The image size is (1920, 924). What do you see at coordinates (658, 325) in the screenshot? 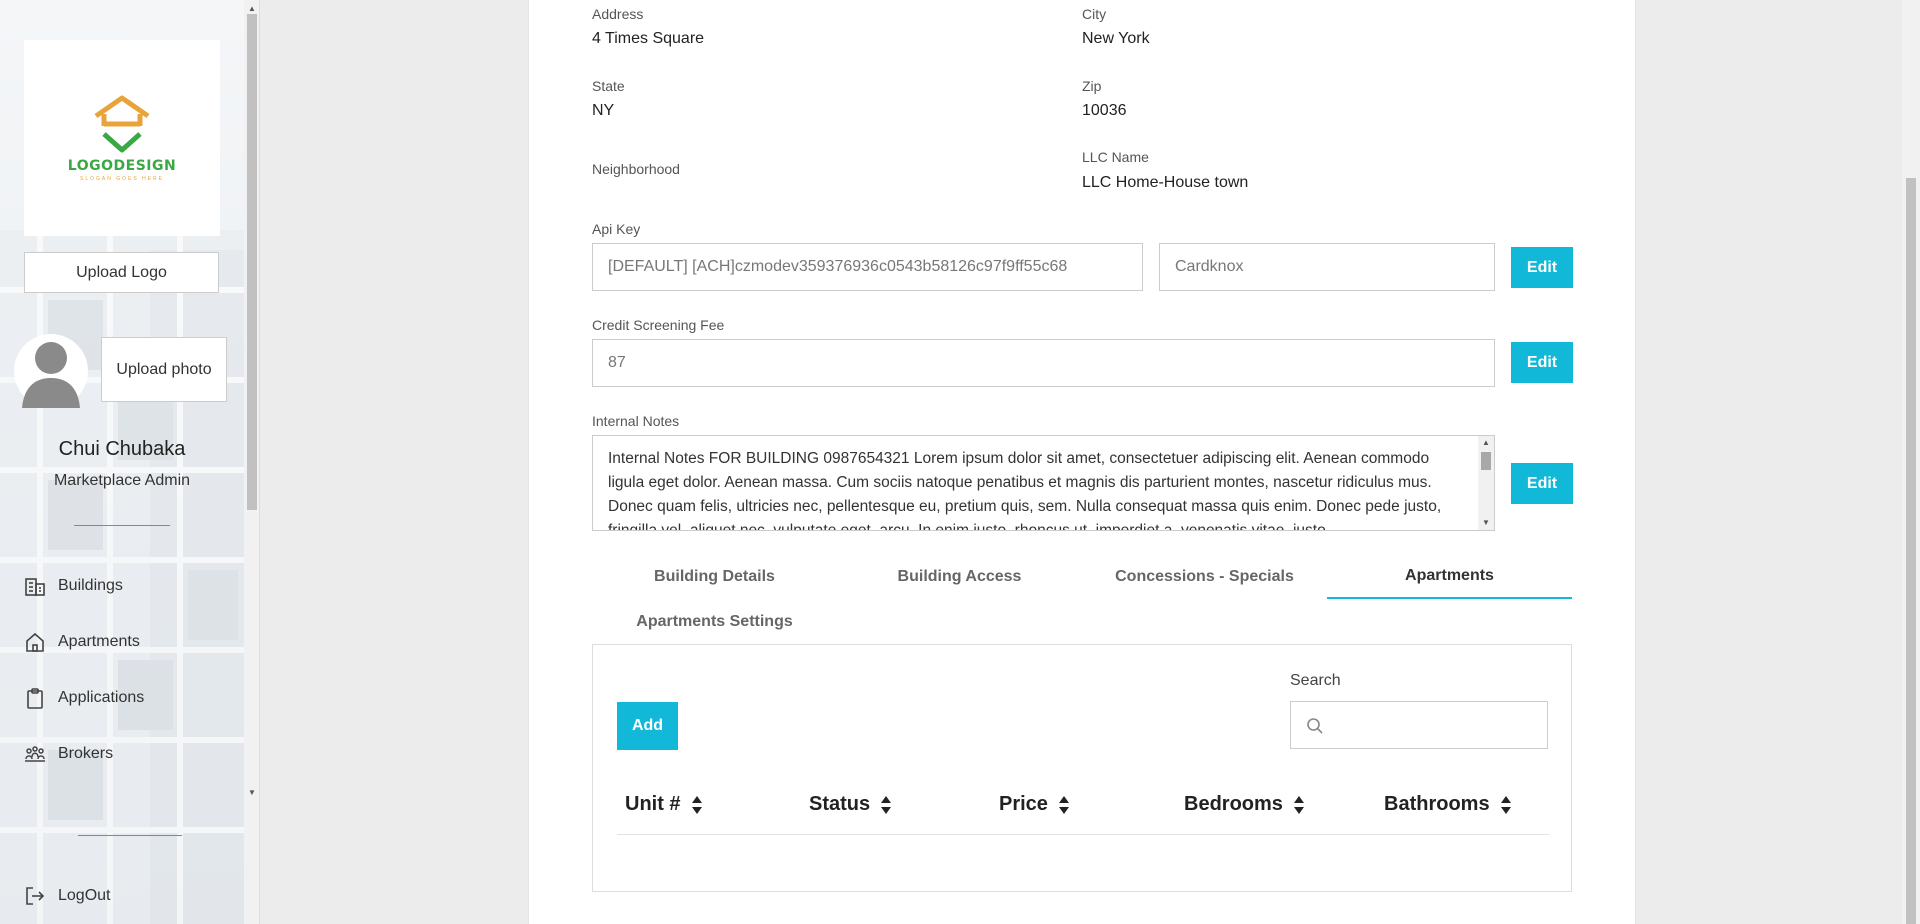
I see `credit-fee-label: Credit Screening Fee` at bounding box center [658, 325].